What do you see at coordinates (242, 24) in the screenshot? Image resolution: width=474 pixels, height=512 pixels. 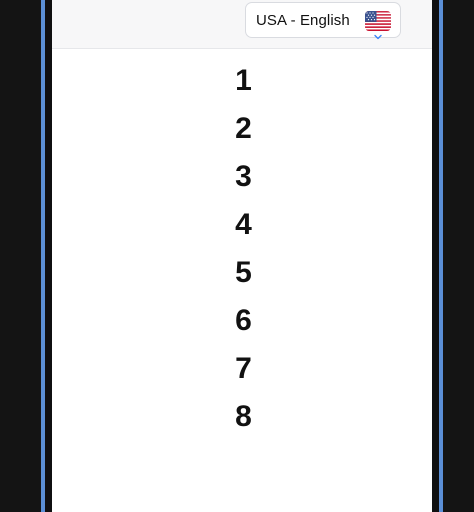 I see `header-bar: USA - English` at bounding box center [242, 24].